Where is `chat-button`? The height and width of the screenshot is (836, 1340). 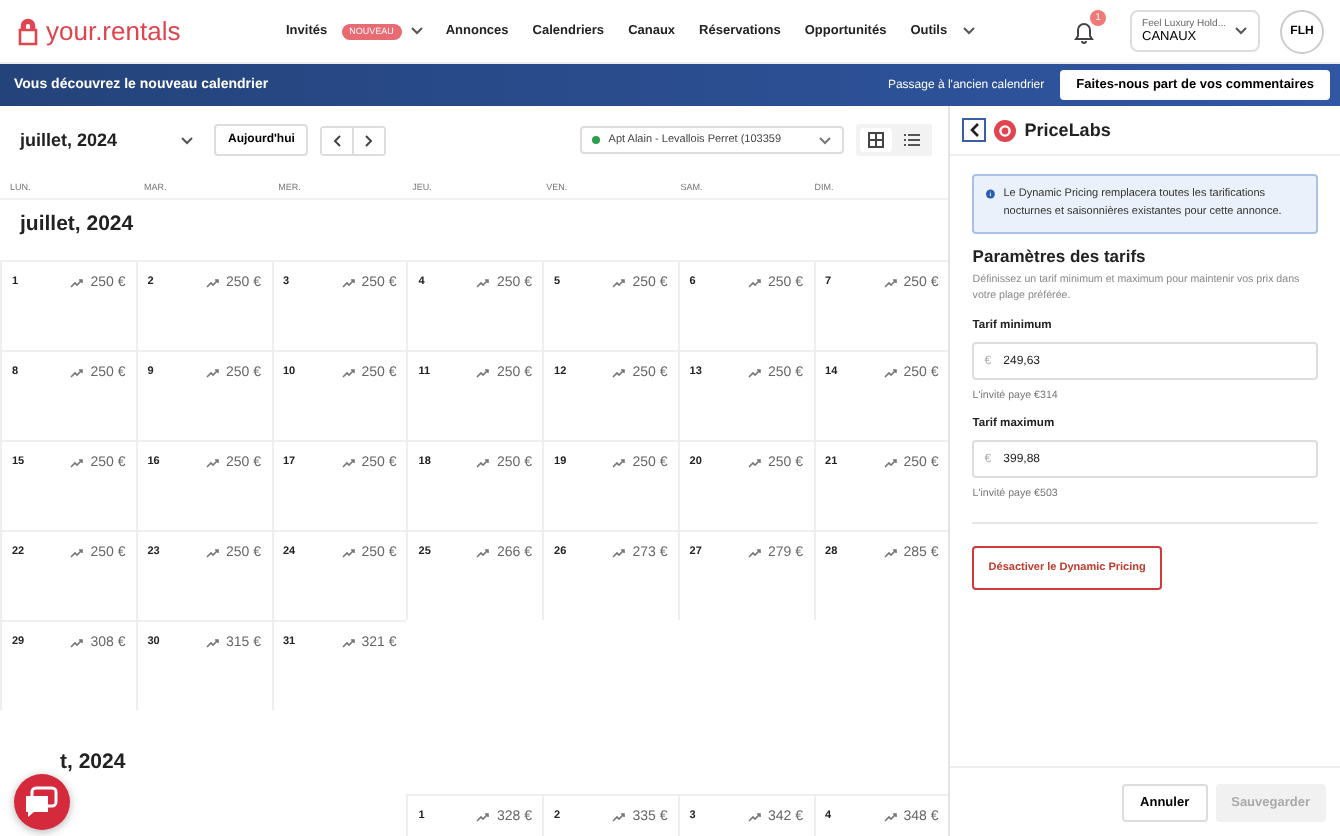
chat-button is located at coordinates (42, 802).